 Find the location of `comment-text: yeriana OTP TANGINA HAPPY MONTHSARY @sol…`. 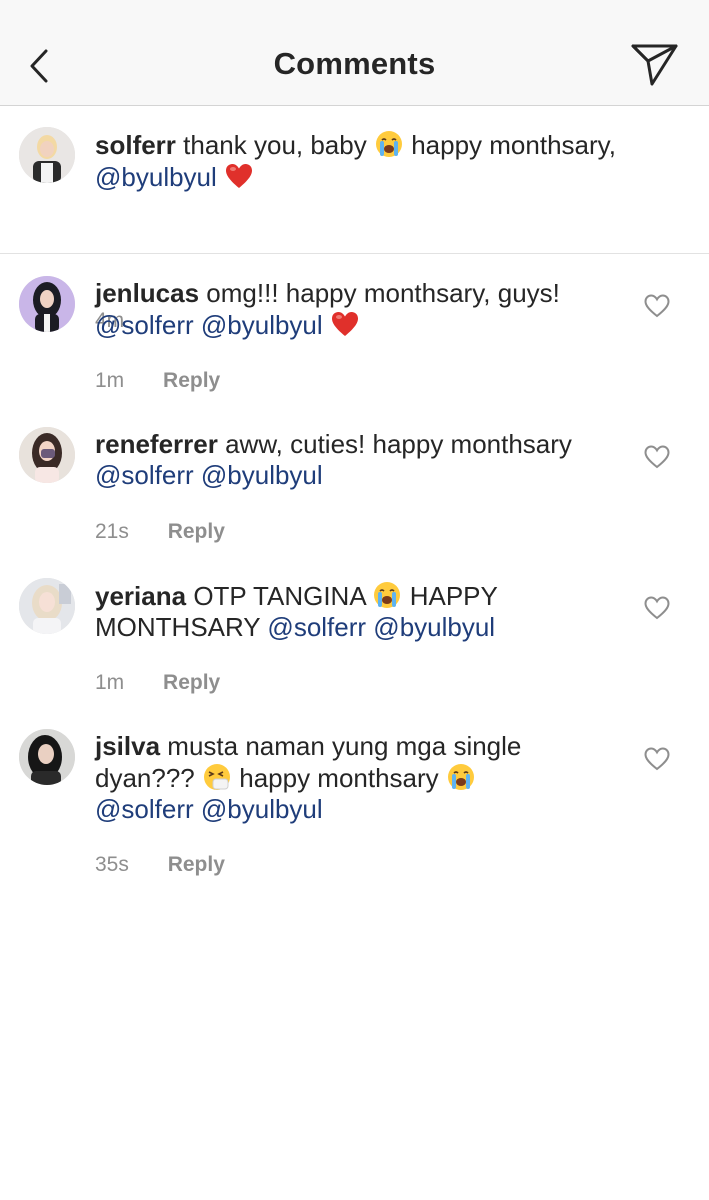

comment-text: yeriana OTP TANGINA HAPPY MONTHSARY @sol… is located at coordinates (355, 611).